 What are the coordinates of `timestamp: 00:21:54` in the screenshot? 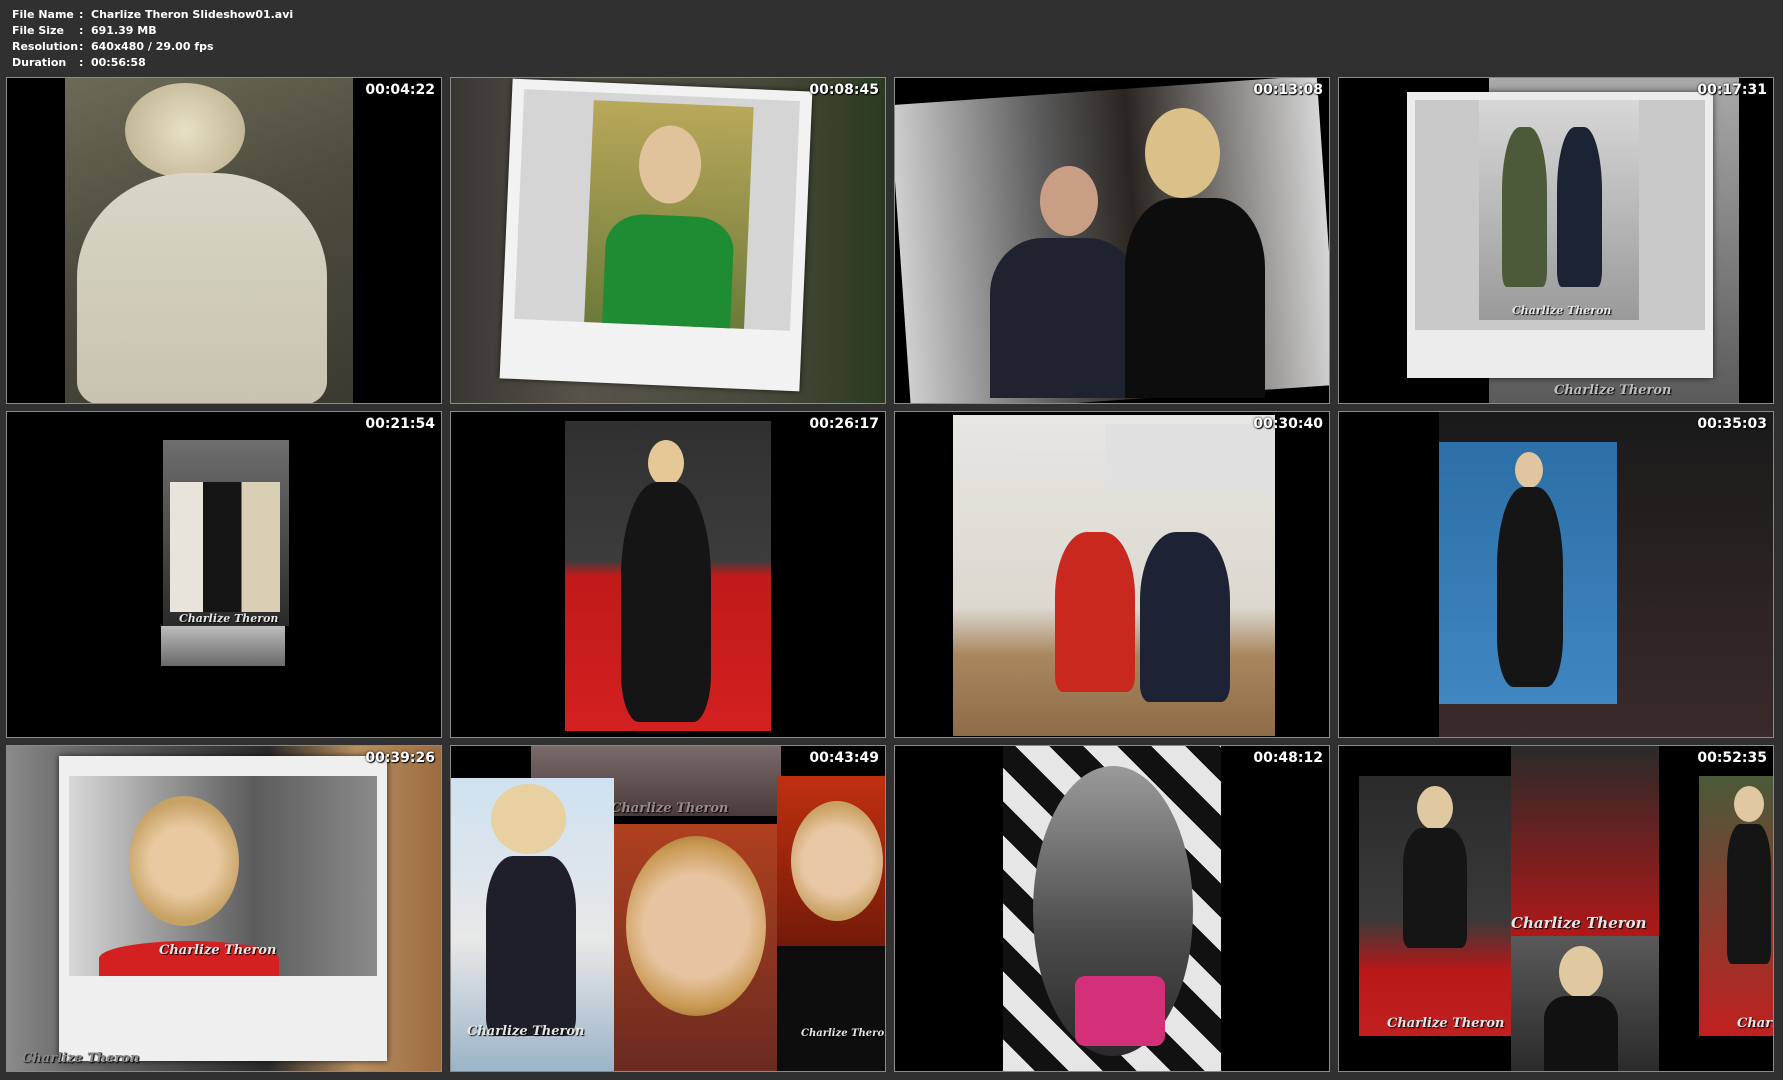 It's located at (400, 424).